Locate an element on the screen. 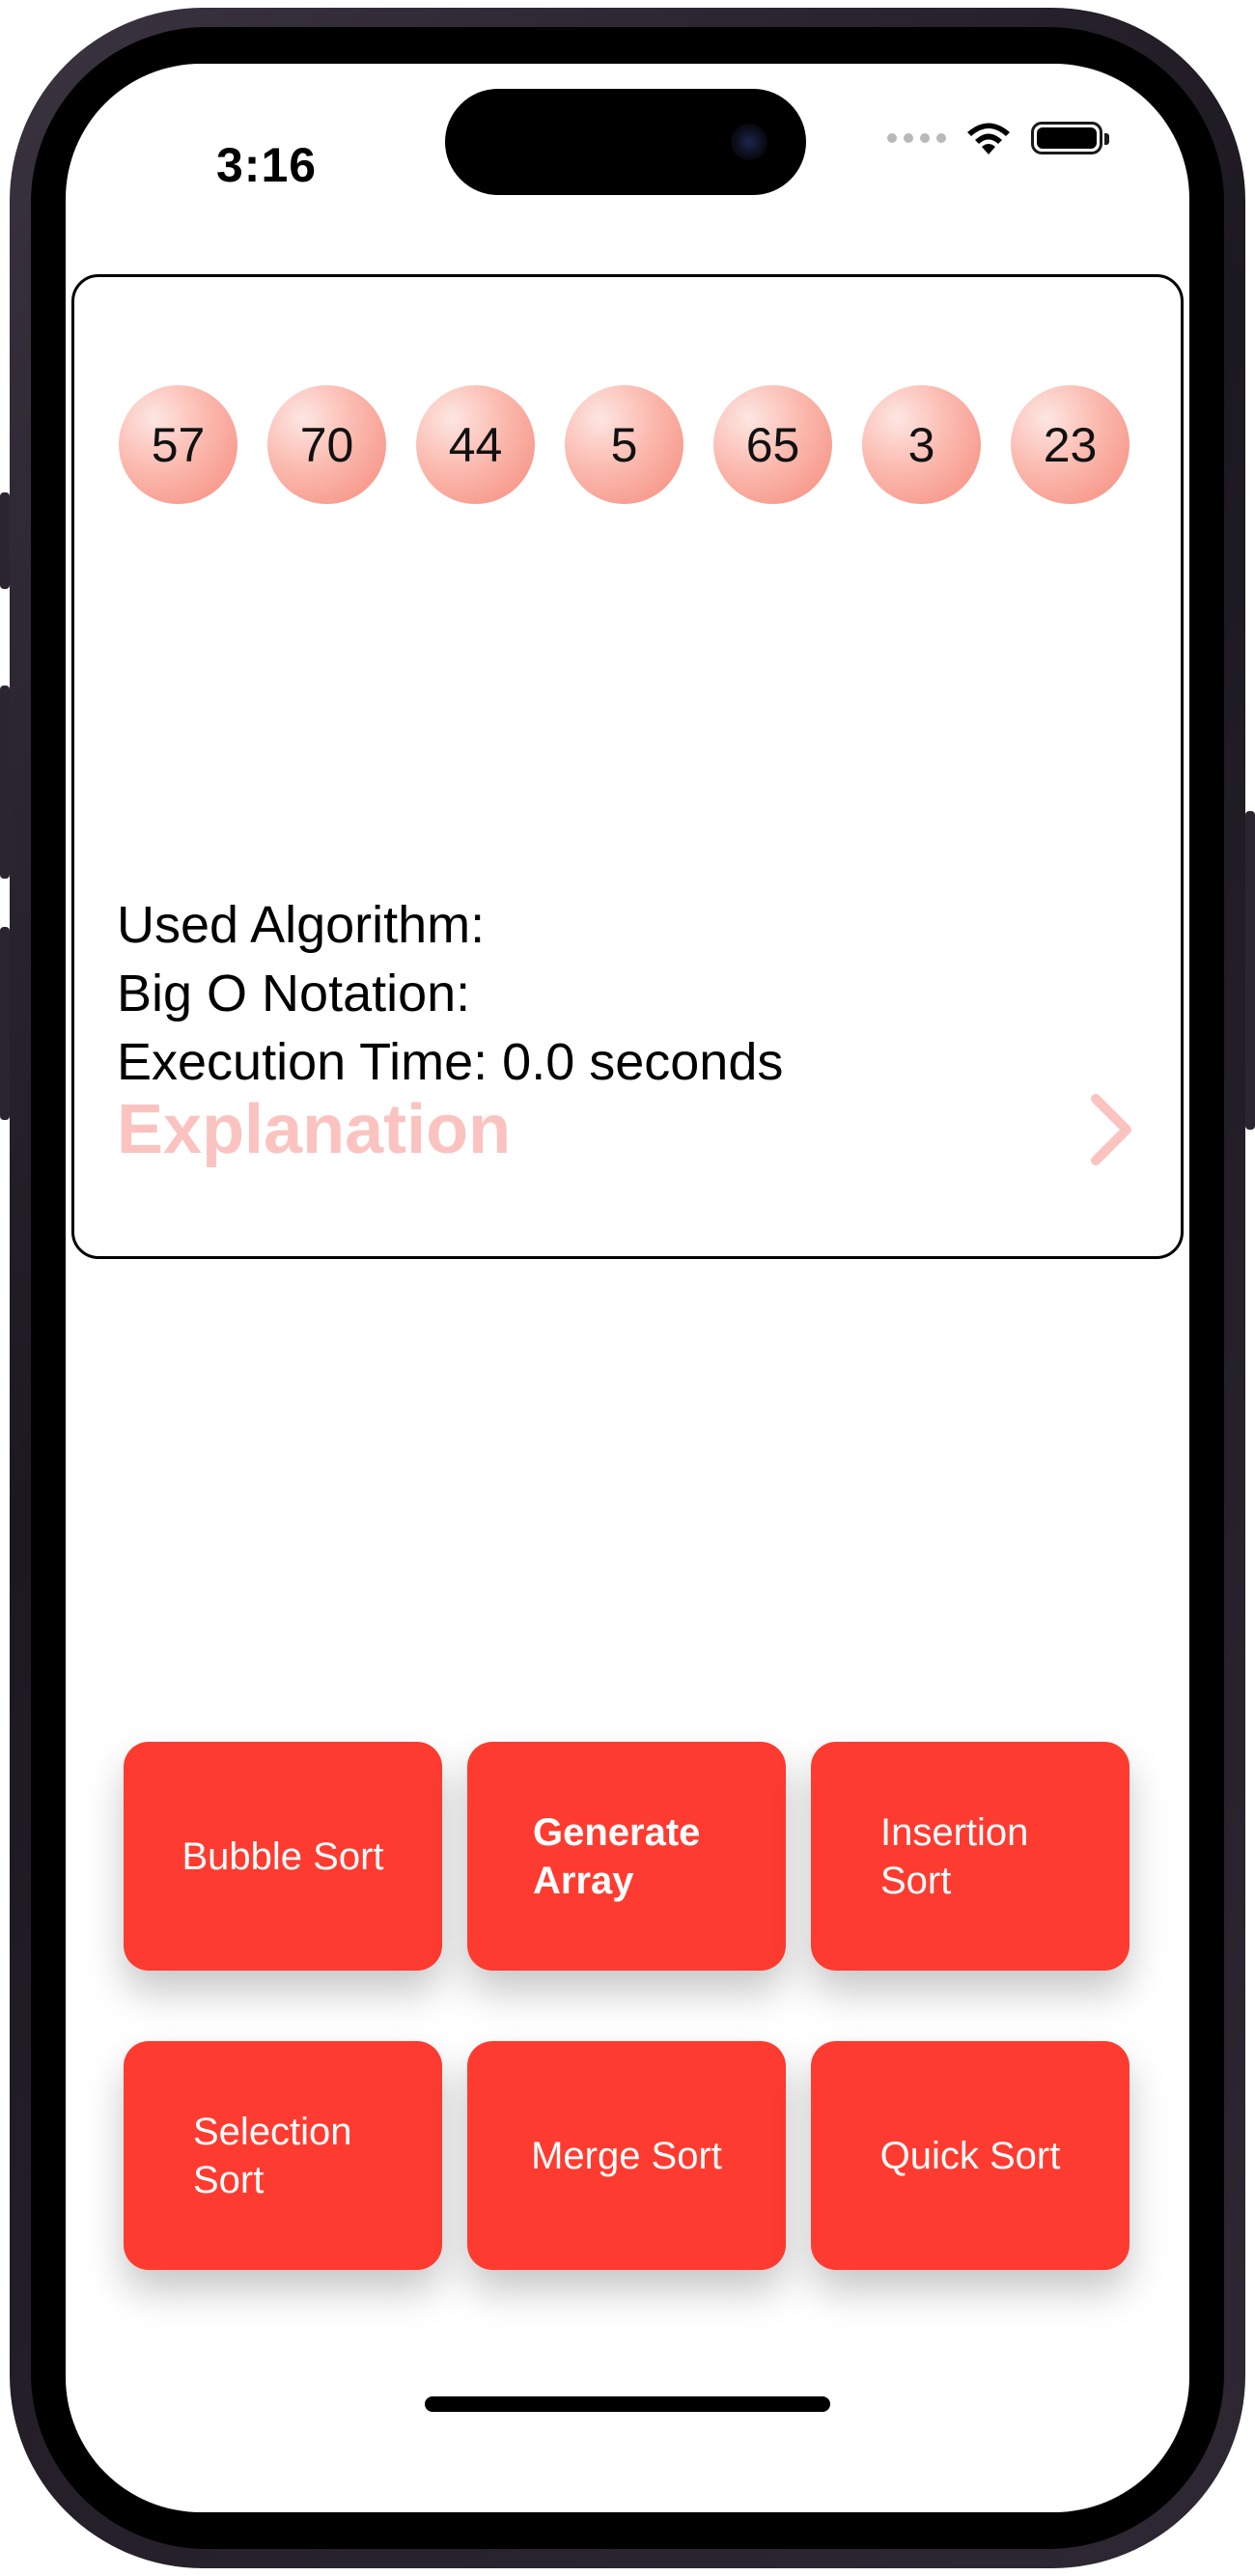 The height and width of the screenshot is (2576, 1255). selection-sort-label: Selection Sort is located at coordinates (272, 2156).